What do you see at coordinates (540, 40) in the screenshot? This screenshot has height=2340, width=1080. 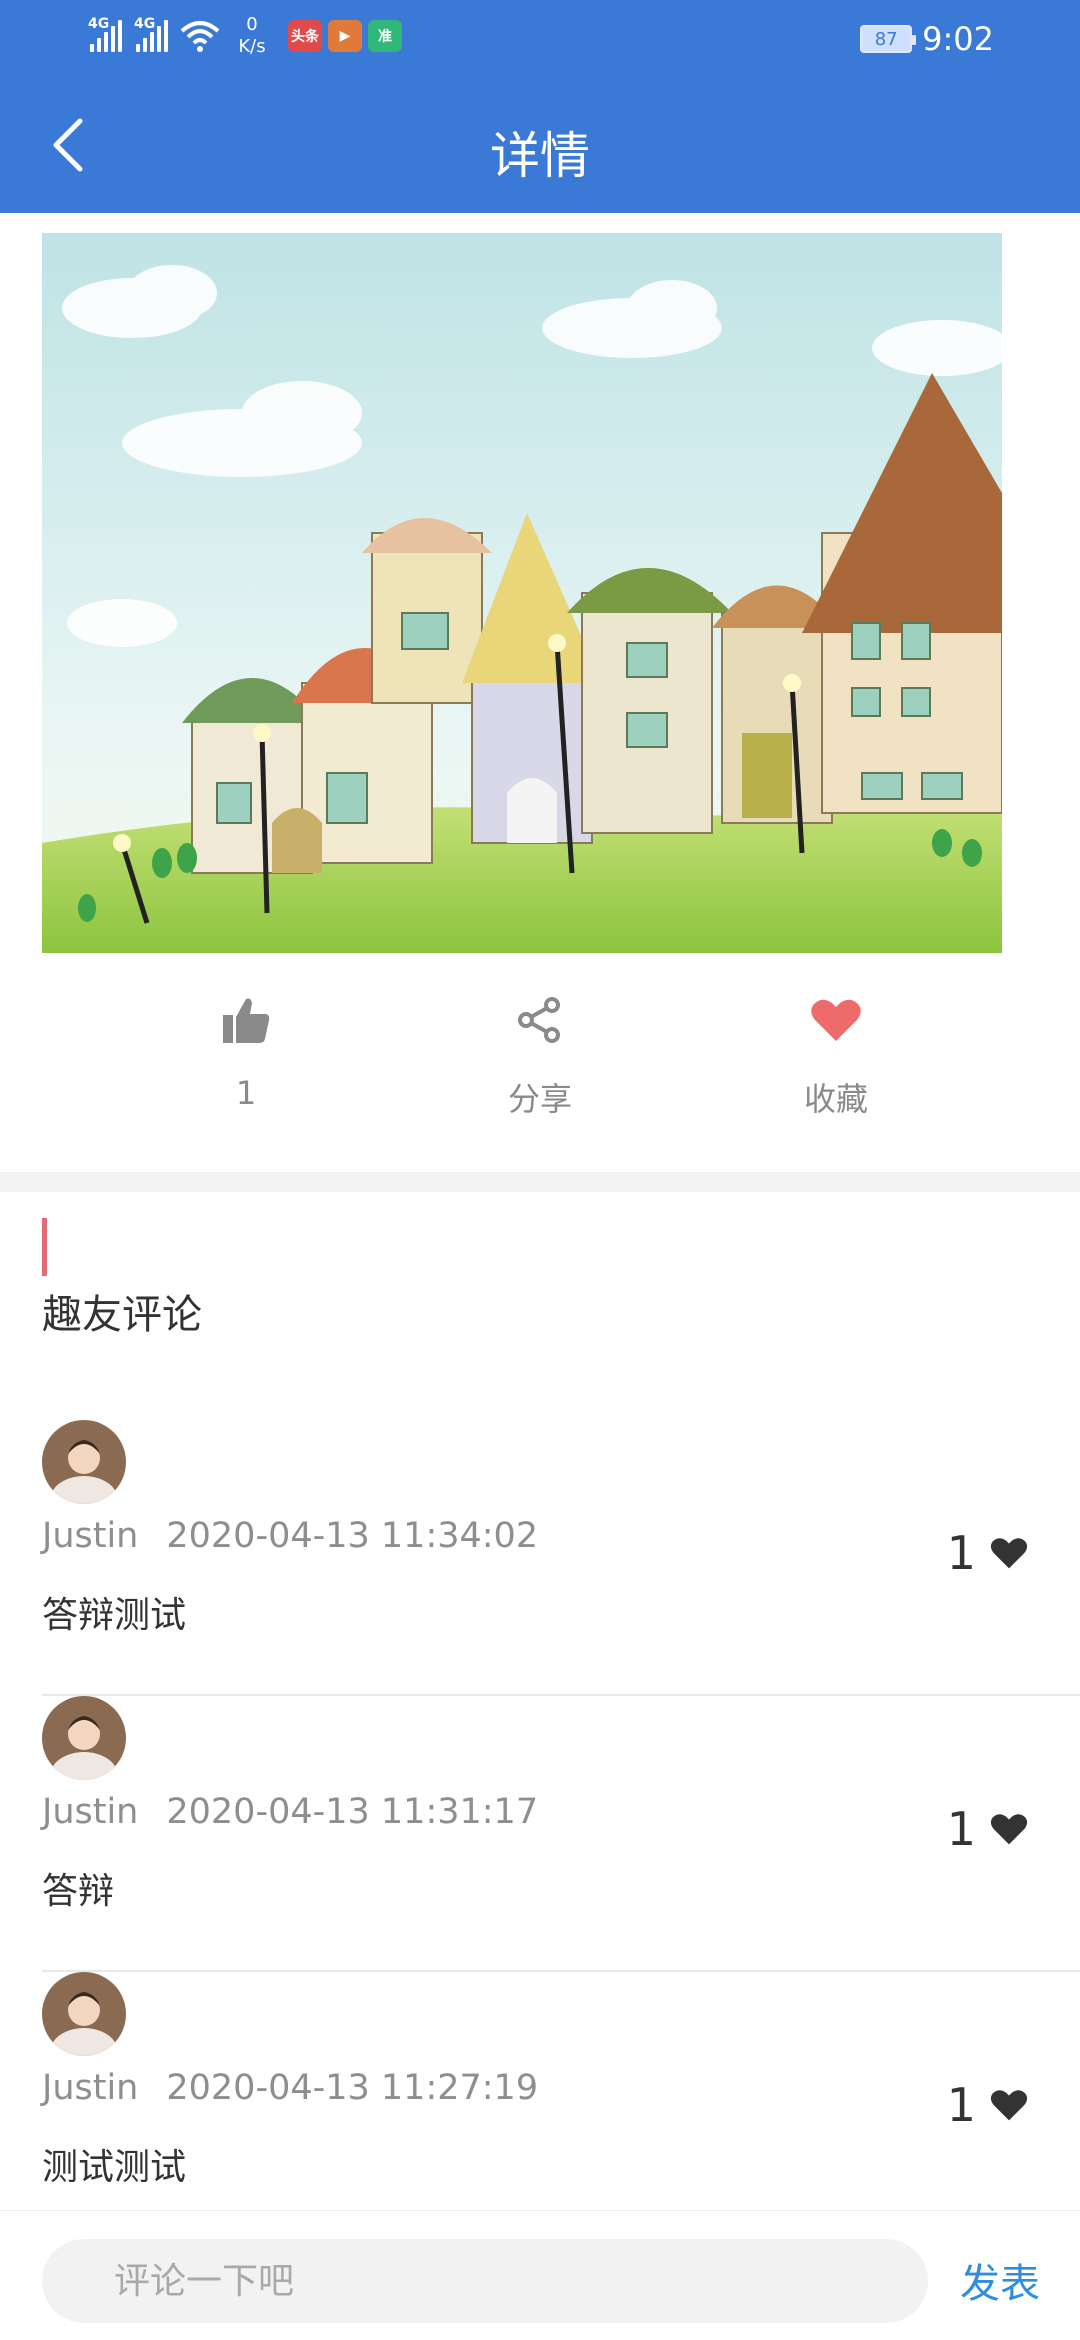 I see `status-bar: 4G 4G 0 K/s 头条 ▶ 准 87 9:02` at bounding box center [540, 40].